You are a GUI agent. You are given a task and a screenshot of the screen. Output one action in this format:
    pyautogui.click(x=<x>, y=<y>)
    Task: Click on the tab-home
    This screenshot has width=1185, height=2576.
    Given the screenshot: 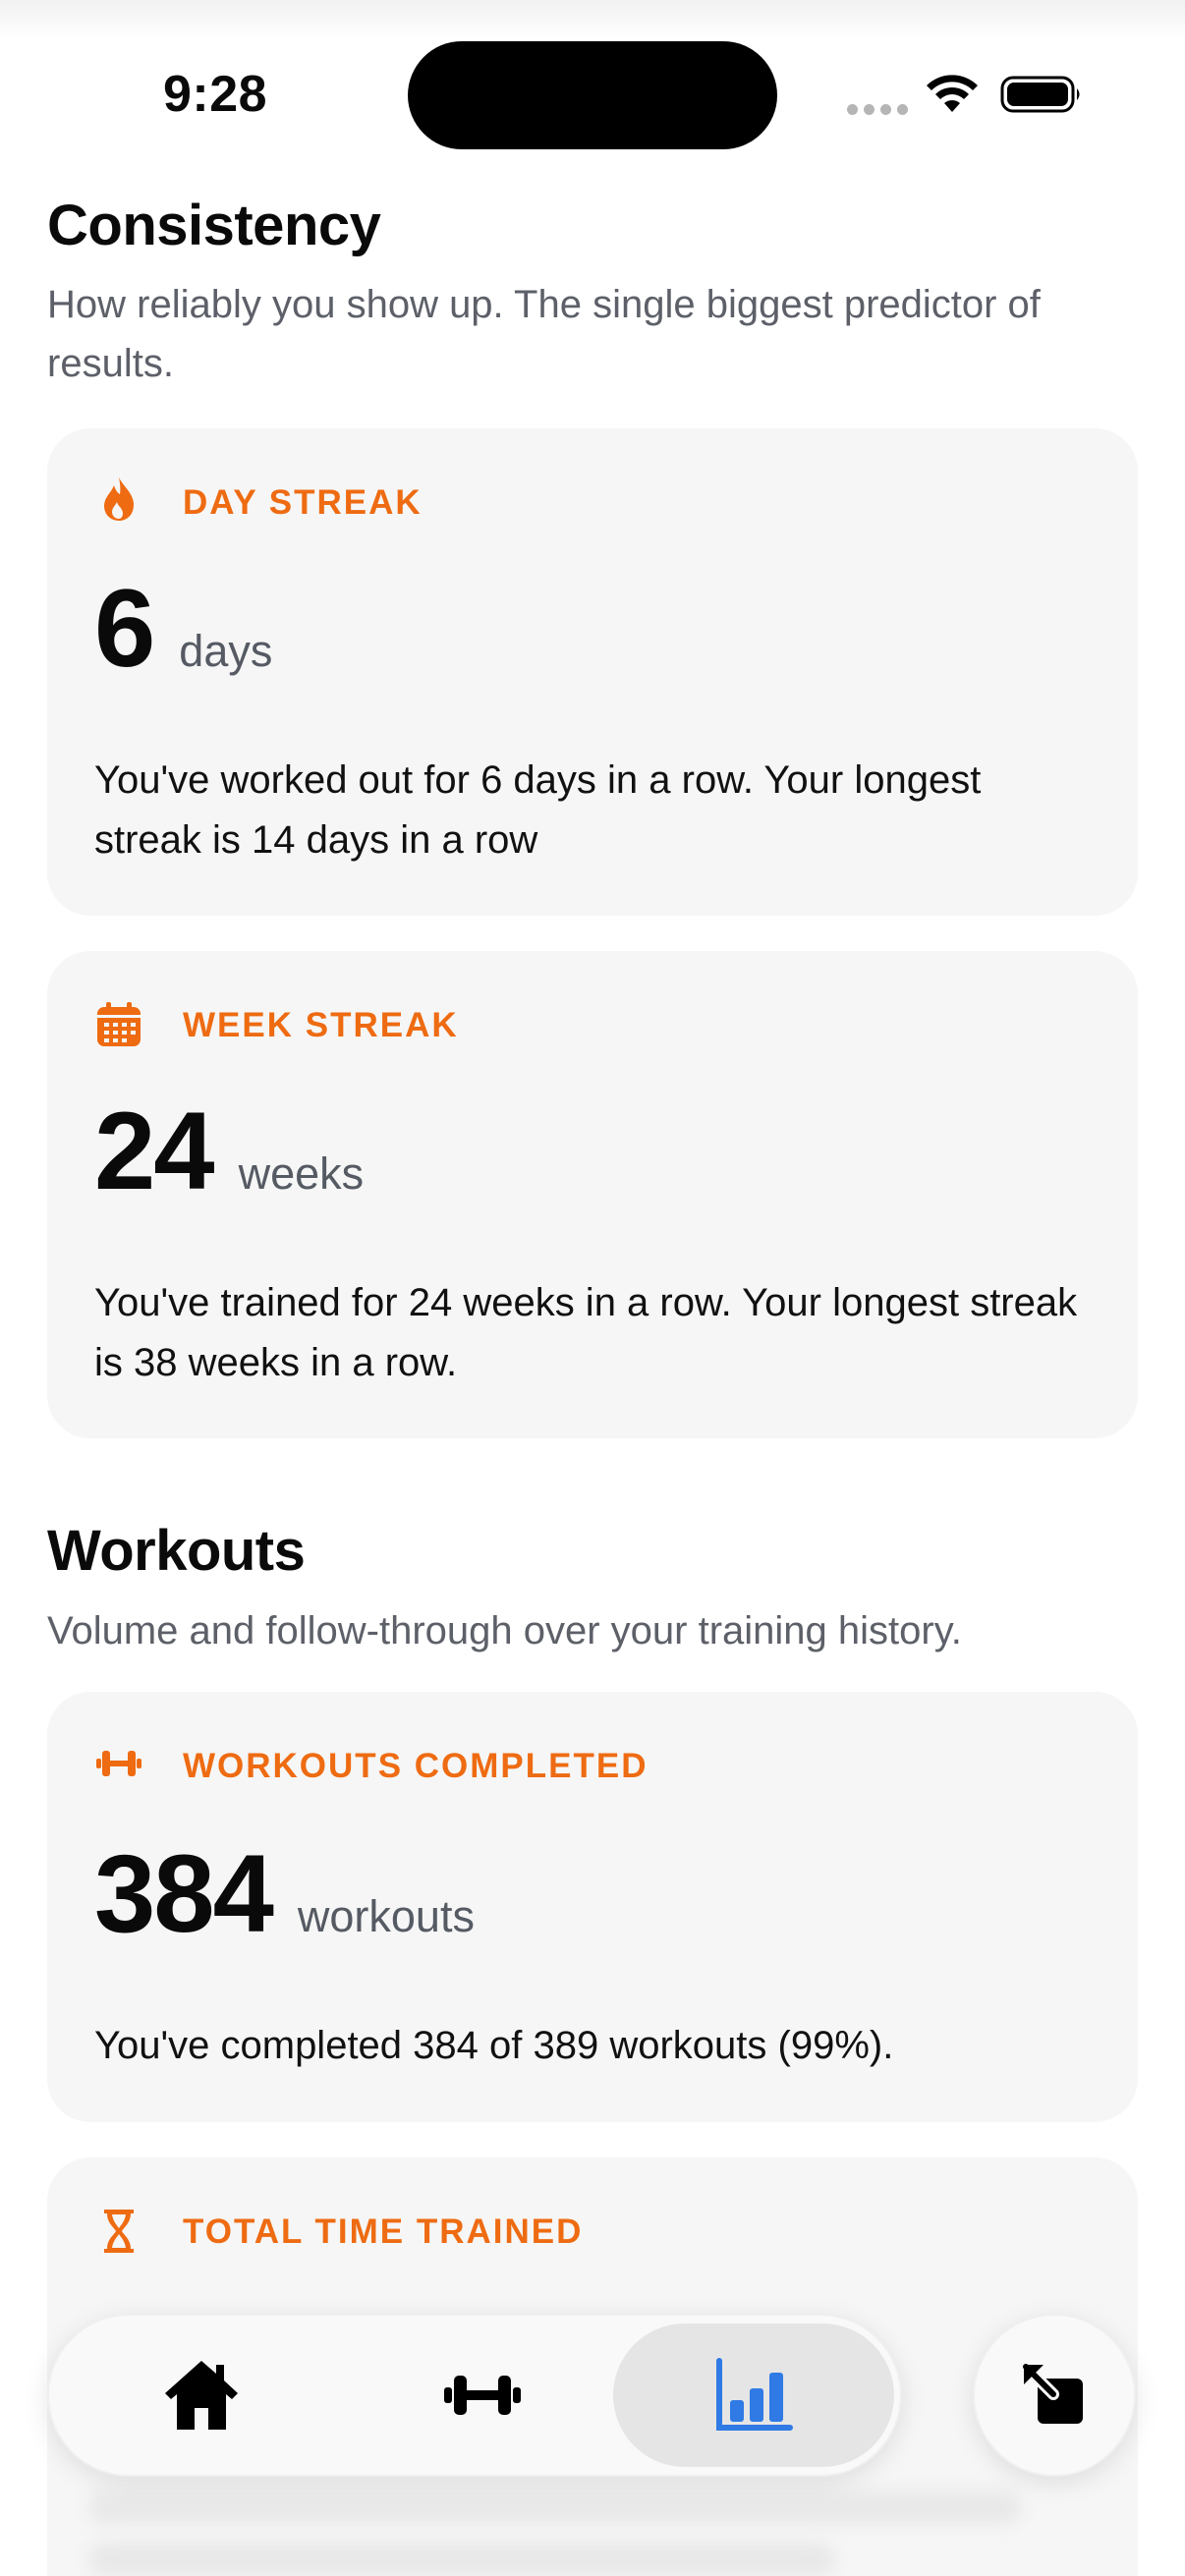 What is the action you would take?
    pyautogui.click(x=201, y=2395)
    